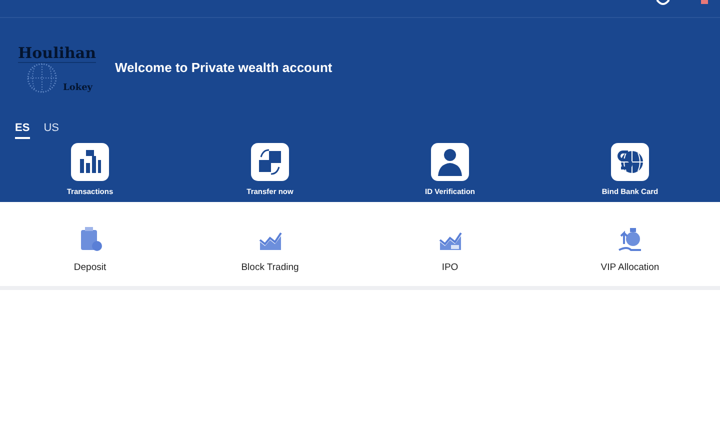 Image resolution: width=720 pixels, height=435 pixels. I want to click on service-button: VIP Allocation, so click(630, 255).